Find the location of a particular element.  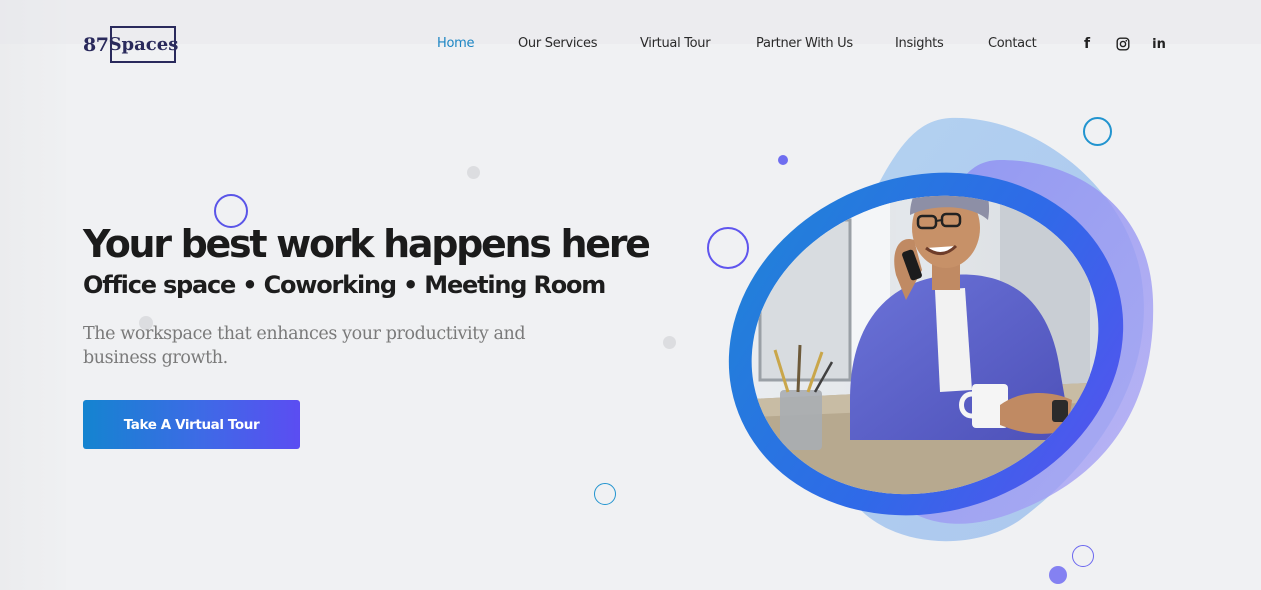

logo-number: 87 is located at coordinates (96, 44).